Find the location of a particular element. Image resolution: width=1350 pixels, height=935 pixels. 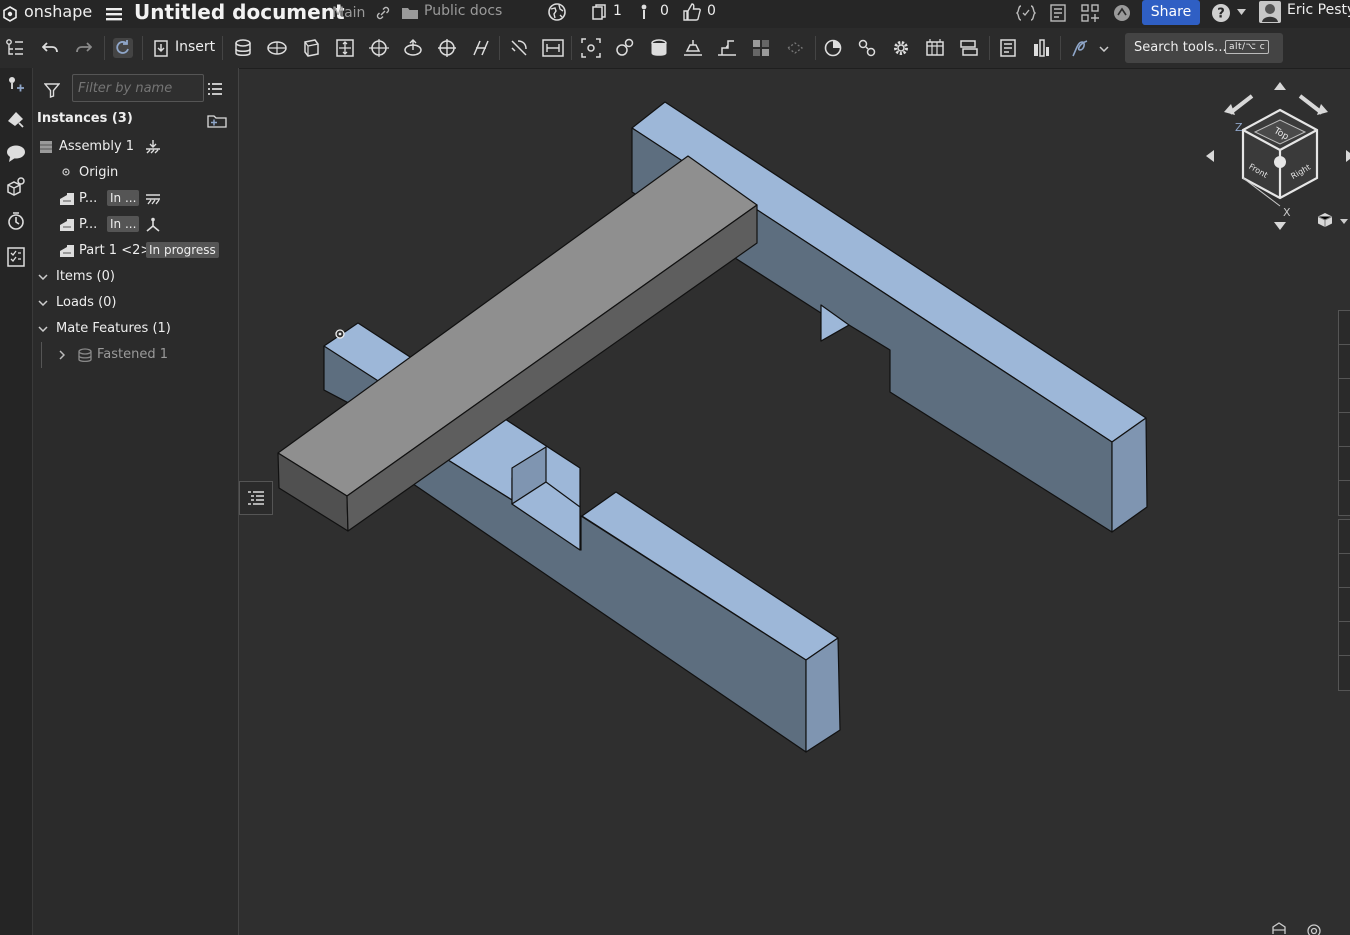

named-views-icon is located at coordinates (1314, 927).